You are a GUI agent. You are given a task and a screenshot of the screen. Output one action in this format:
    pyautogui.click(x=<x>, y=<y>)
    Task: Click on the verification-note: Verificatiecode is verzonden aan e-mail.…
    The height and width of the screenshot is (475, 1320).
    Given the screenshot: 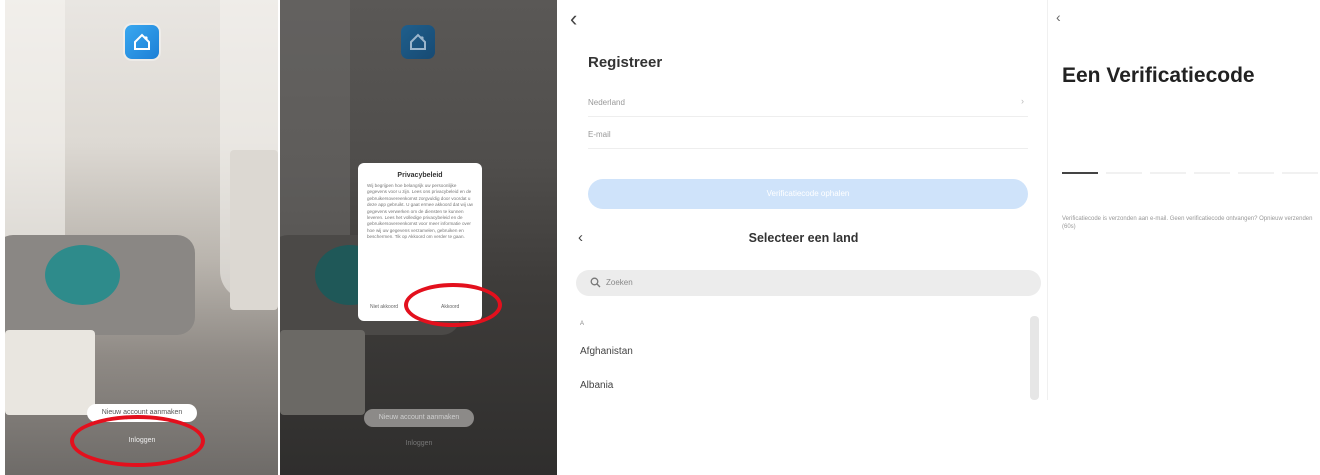 What is the action you would take?
    pyautogui.click(x=1187, y=223)
    